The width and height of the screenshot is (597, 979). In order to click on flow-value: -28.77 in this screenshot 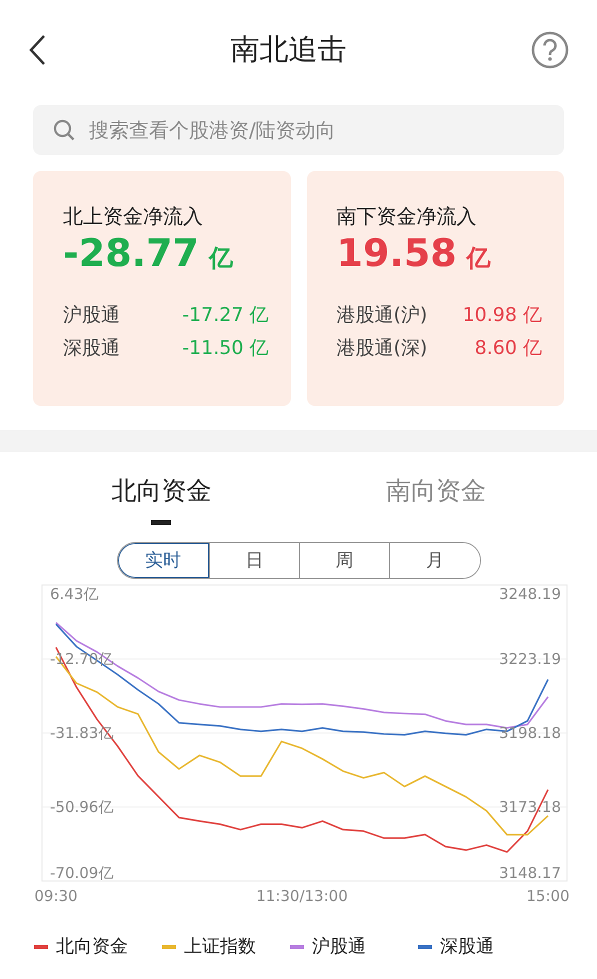, I will do `click(131, 254)`.